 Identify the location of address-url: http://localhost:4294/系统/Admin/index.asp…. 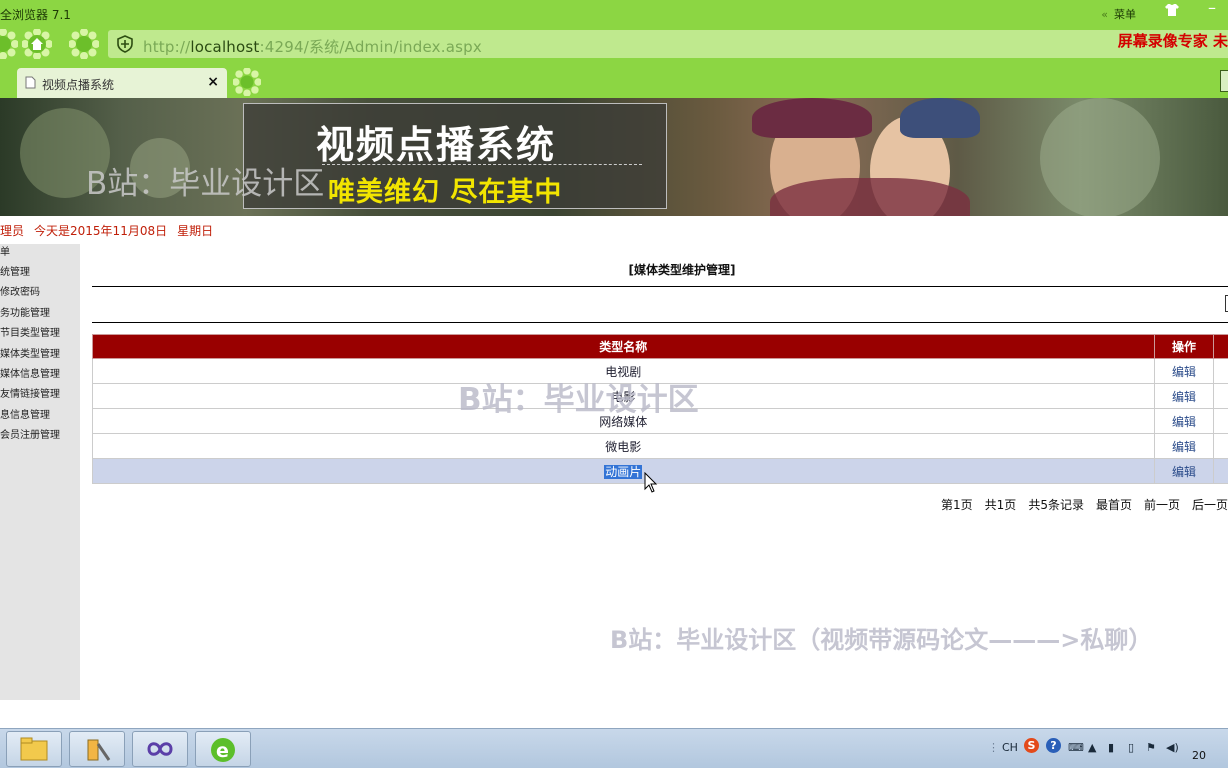
(312, 46).